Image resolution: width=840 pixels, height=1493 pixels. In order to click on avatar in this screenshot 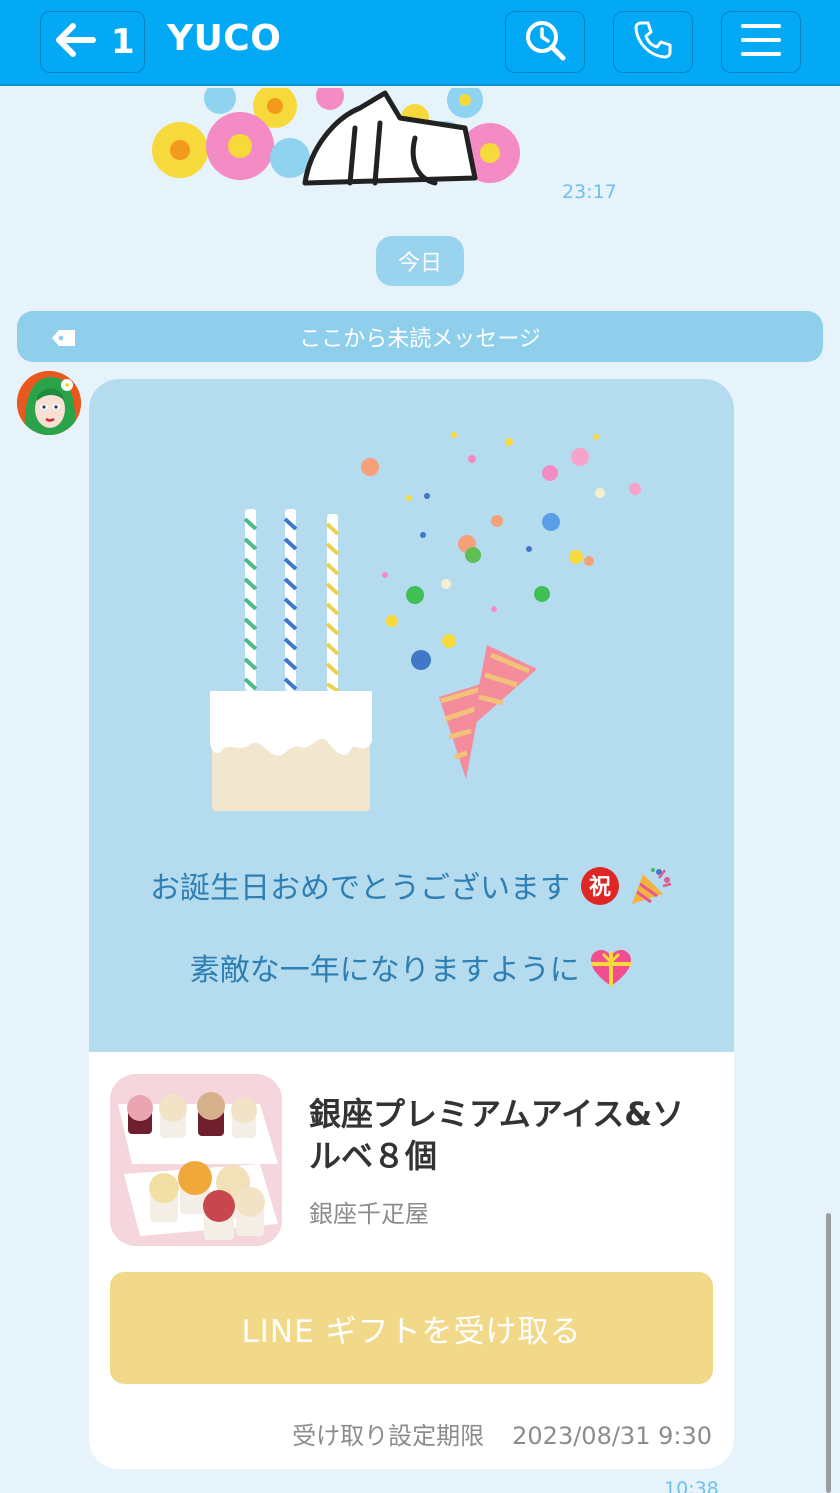, I will do `click(49, 403)`.